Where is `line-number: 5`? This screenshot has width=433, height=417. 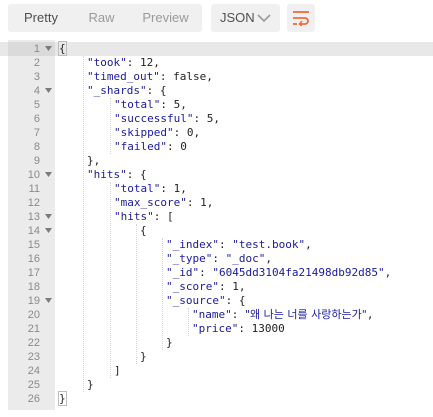 line-number: 5 is located at coordinates (36, 105).